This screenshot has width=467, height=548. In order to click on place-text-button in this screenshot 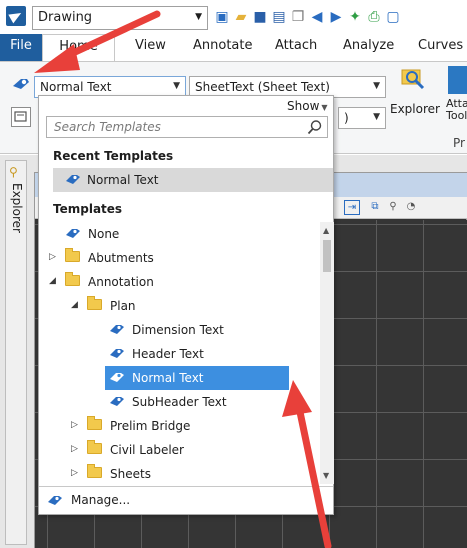, I will do `click(21, 117)`.